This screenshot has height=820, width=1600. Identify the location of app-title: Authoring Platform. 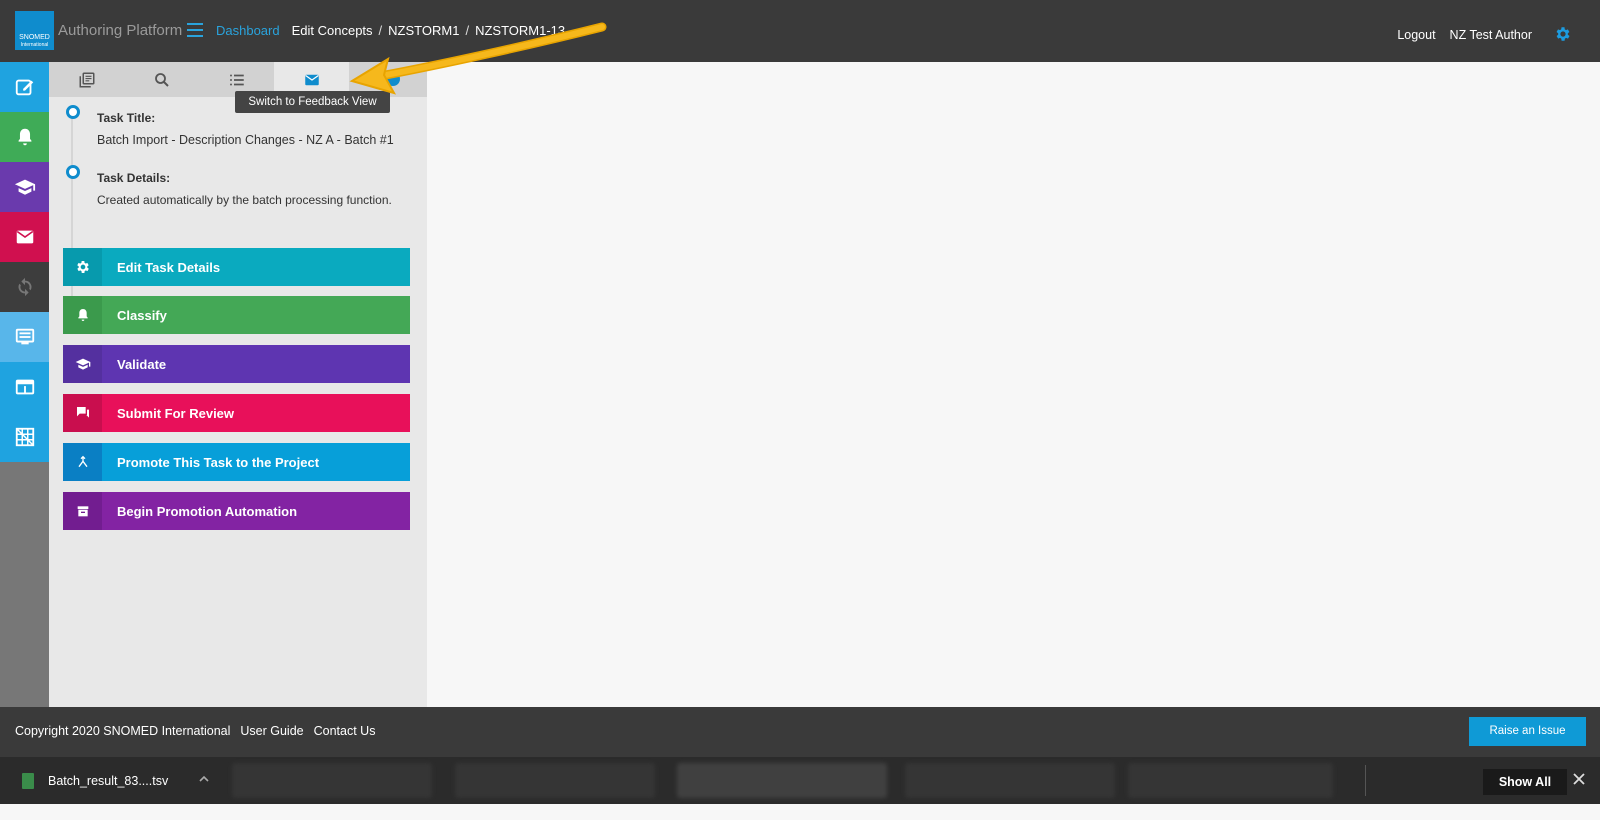
(120, 30).